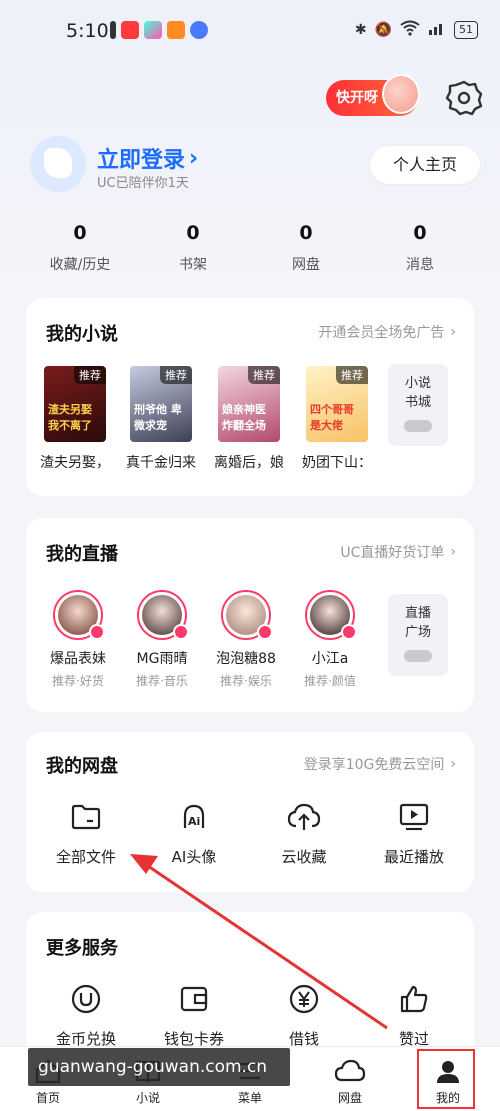 The image size is (500, 1111). Describe the element at coordinates (82, 334) in the screenshot. I see `card-title: 我的小说` at that location.